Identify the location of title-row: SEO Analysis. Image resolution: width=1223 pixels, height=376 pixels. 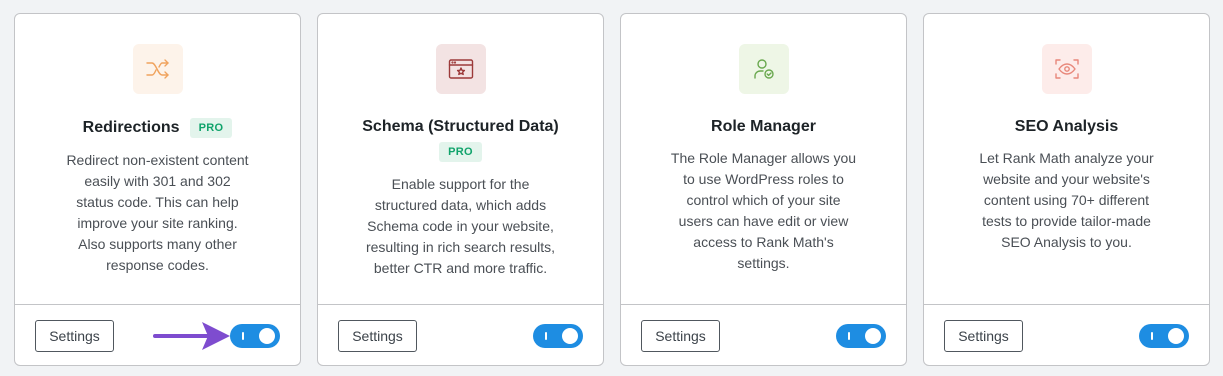
(1066, 127).